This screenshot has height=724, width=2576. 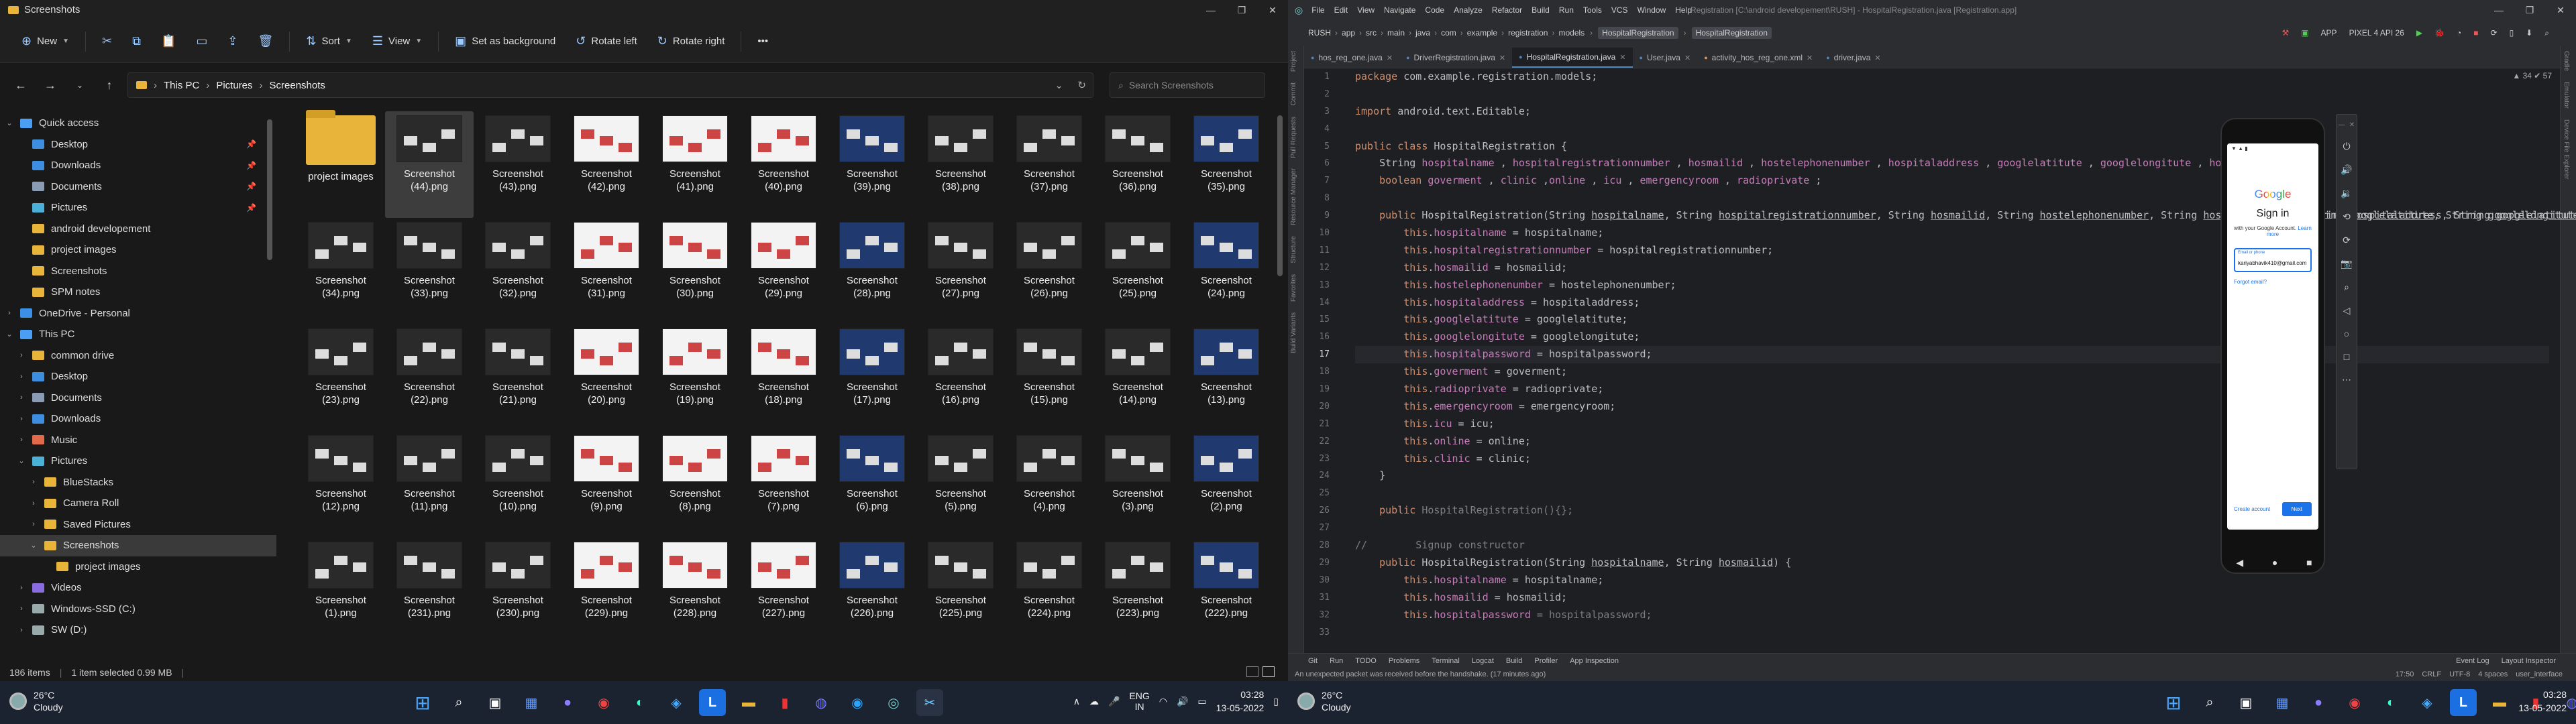 What do you see at coordinates (1252, 671) in the screenshot?
I see `details-view-icon` at bounding box center [1252, 671].